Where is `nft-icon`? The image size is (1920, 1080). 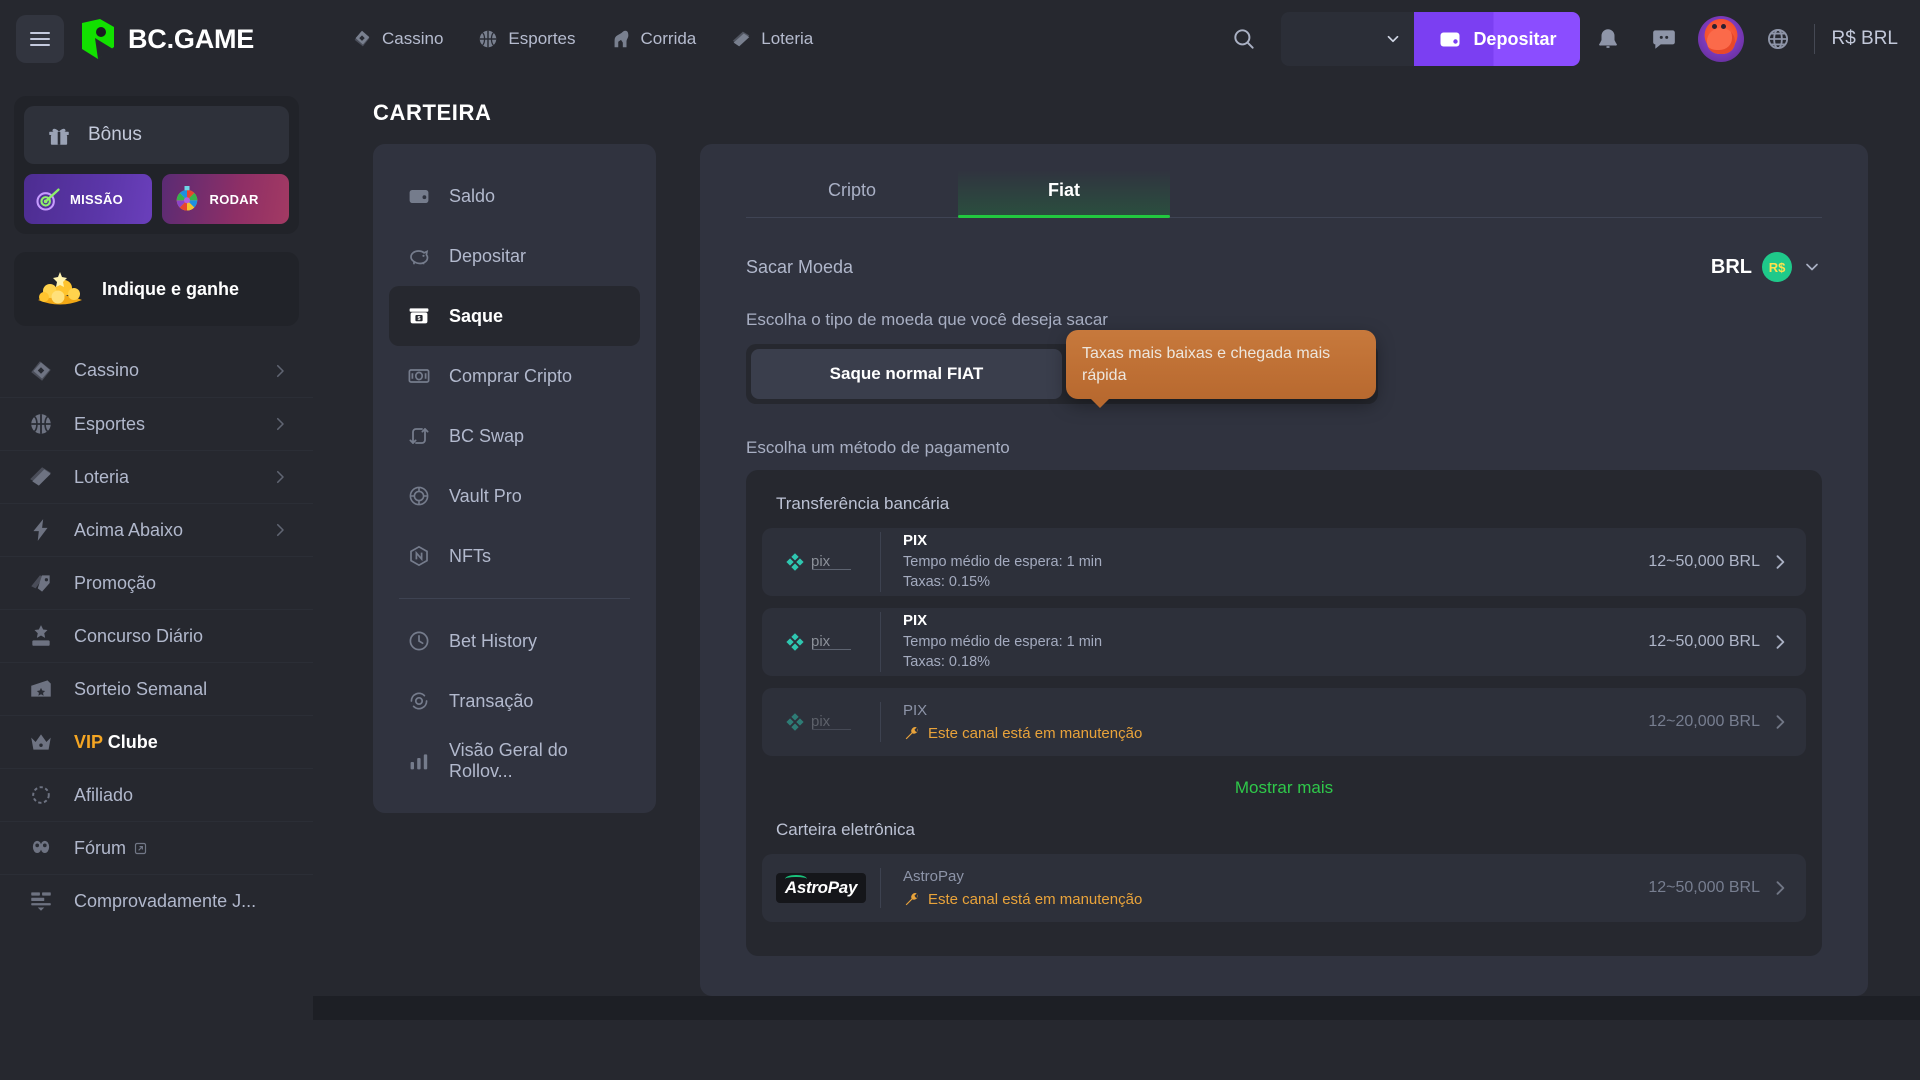 nft-icon is located at coordinates (419, 556).